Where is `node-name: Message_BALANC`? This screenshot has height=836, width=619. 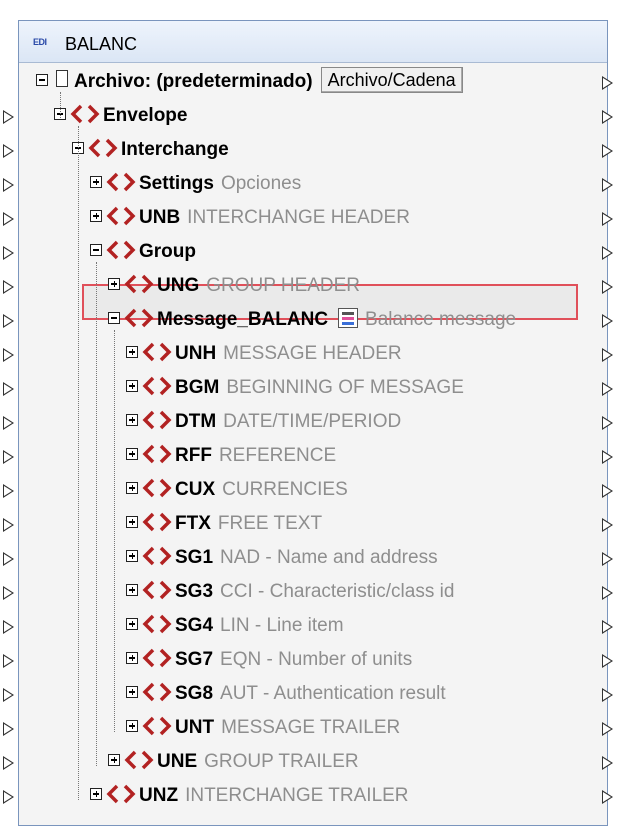 node-name: Message_BALANC is located at coordinates (243, 319).